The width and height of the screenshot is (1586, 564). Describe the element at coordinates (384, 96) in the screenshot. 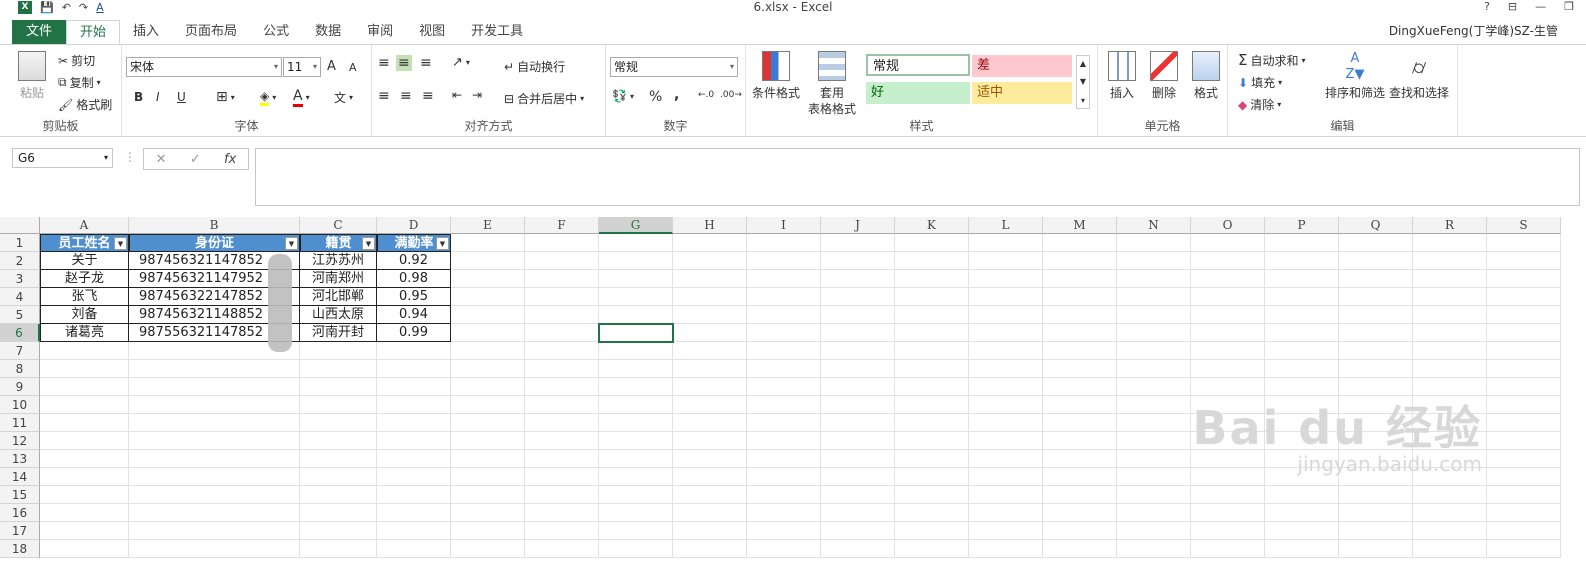

I see `align-left-icon: ≡` at that location.